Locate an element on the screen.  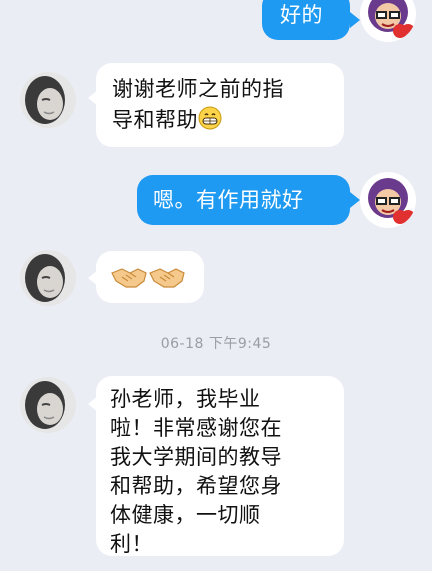
message-line: 我大学期间的教导 is located at coordinates (196, 457).